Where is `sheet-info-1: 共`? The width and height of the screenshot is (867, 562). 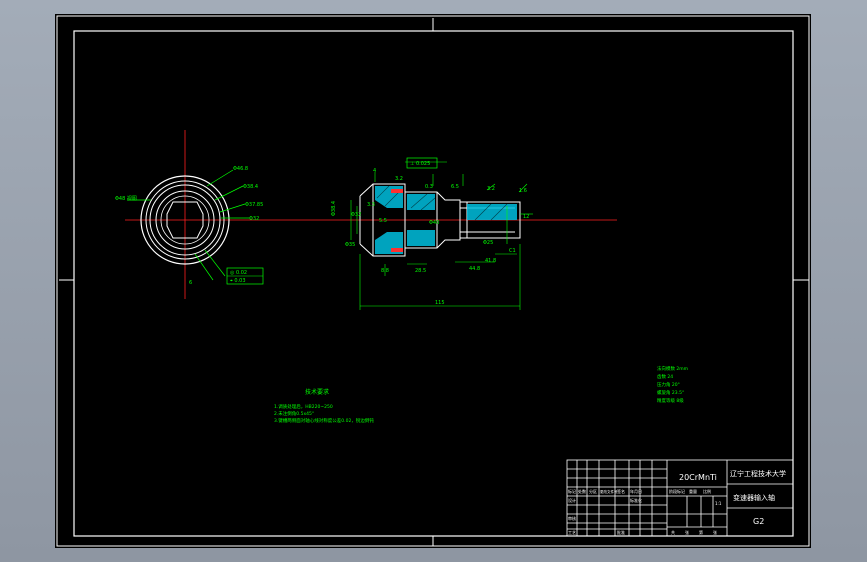 sheet-info-1: 共 is located at coordinates (673, 532).